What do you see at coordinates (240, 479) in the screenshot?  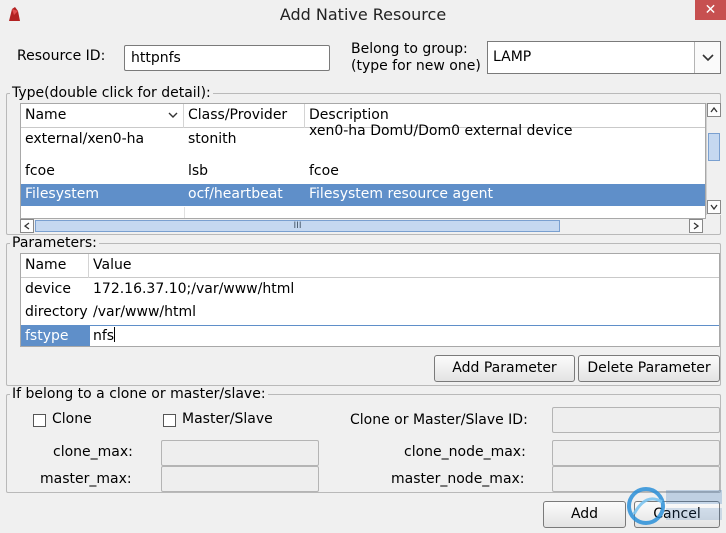 I see `master-max-input` at bounding box center [240, 479].